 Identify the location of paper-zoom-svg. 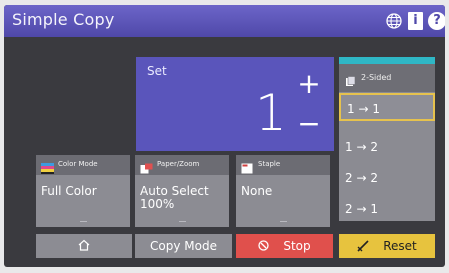
(146, 168).